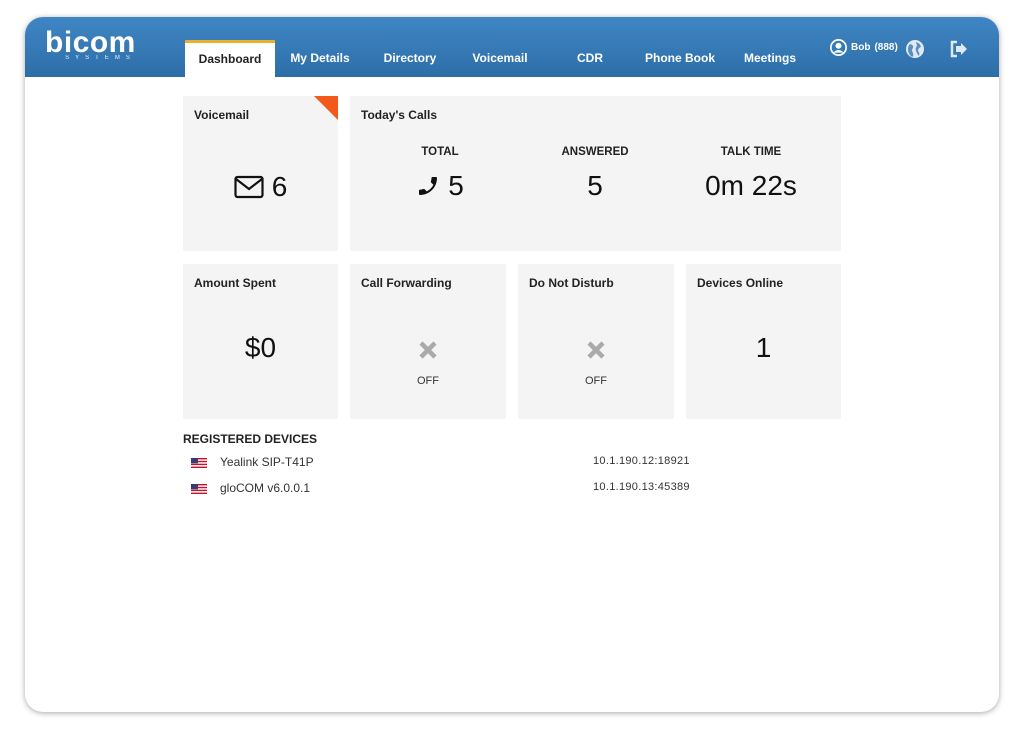  Describe the element at coordinates (320, 58) in the screenshot. I see `tab-my-details: My Details` at that location.